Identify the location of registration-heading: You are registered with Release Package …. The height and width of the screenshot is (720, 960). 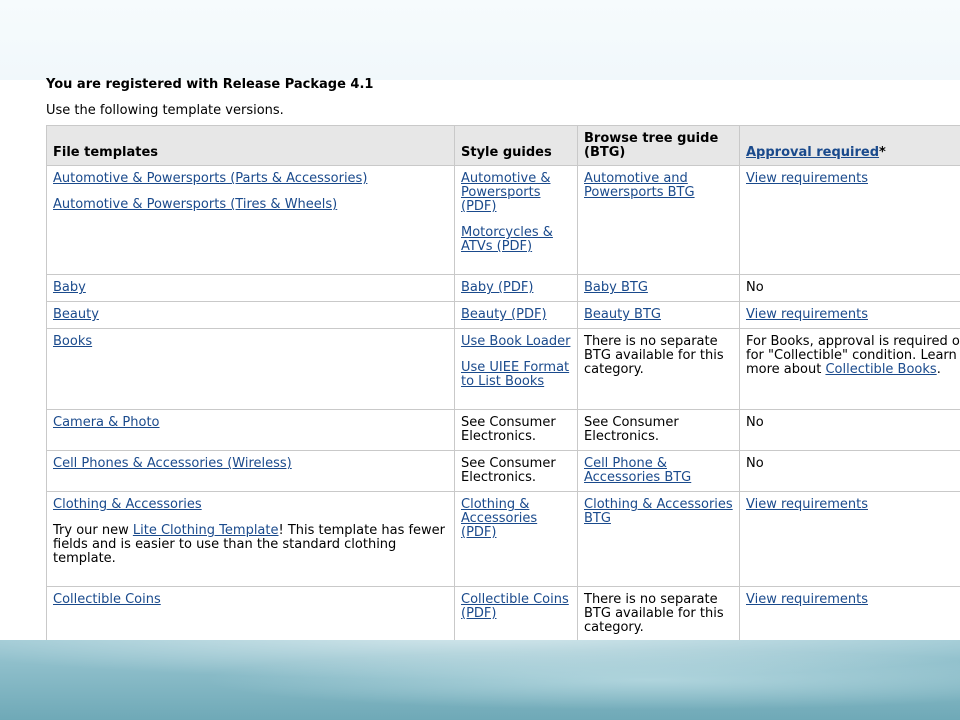
(210, 84).